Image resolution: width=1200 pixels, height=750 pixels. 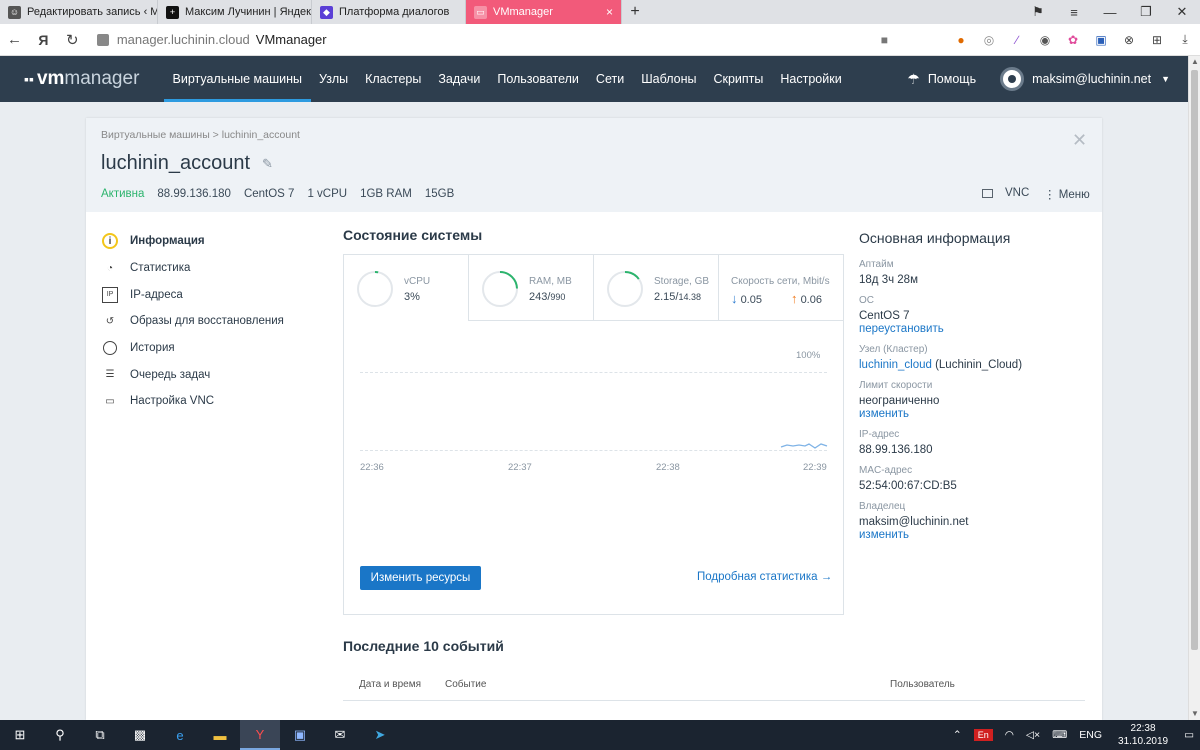 What do you see at coordinates (1038, 12) in the screenshot?
I see `bookmarks-icon: ⚑` at bounding box center [1038, 12].